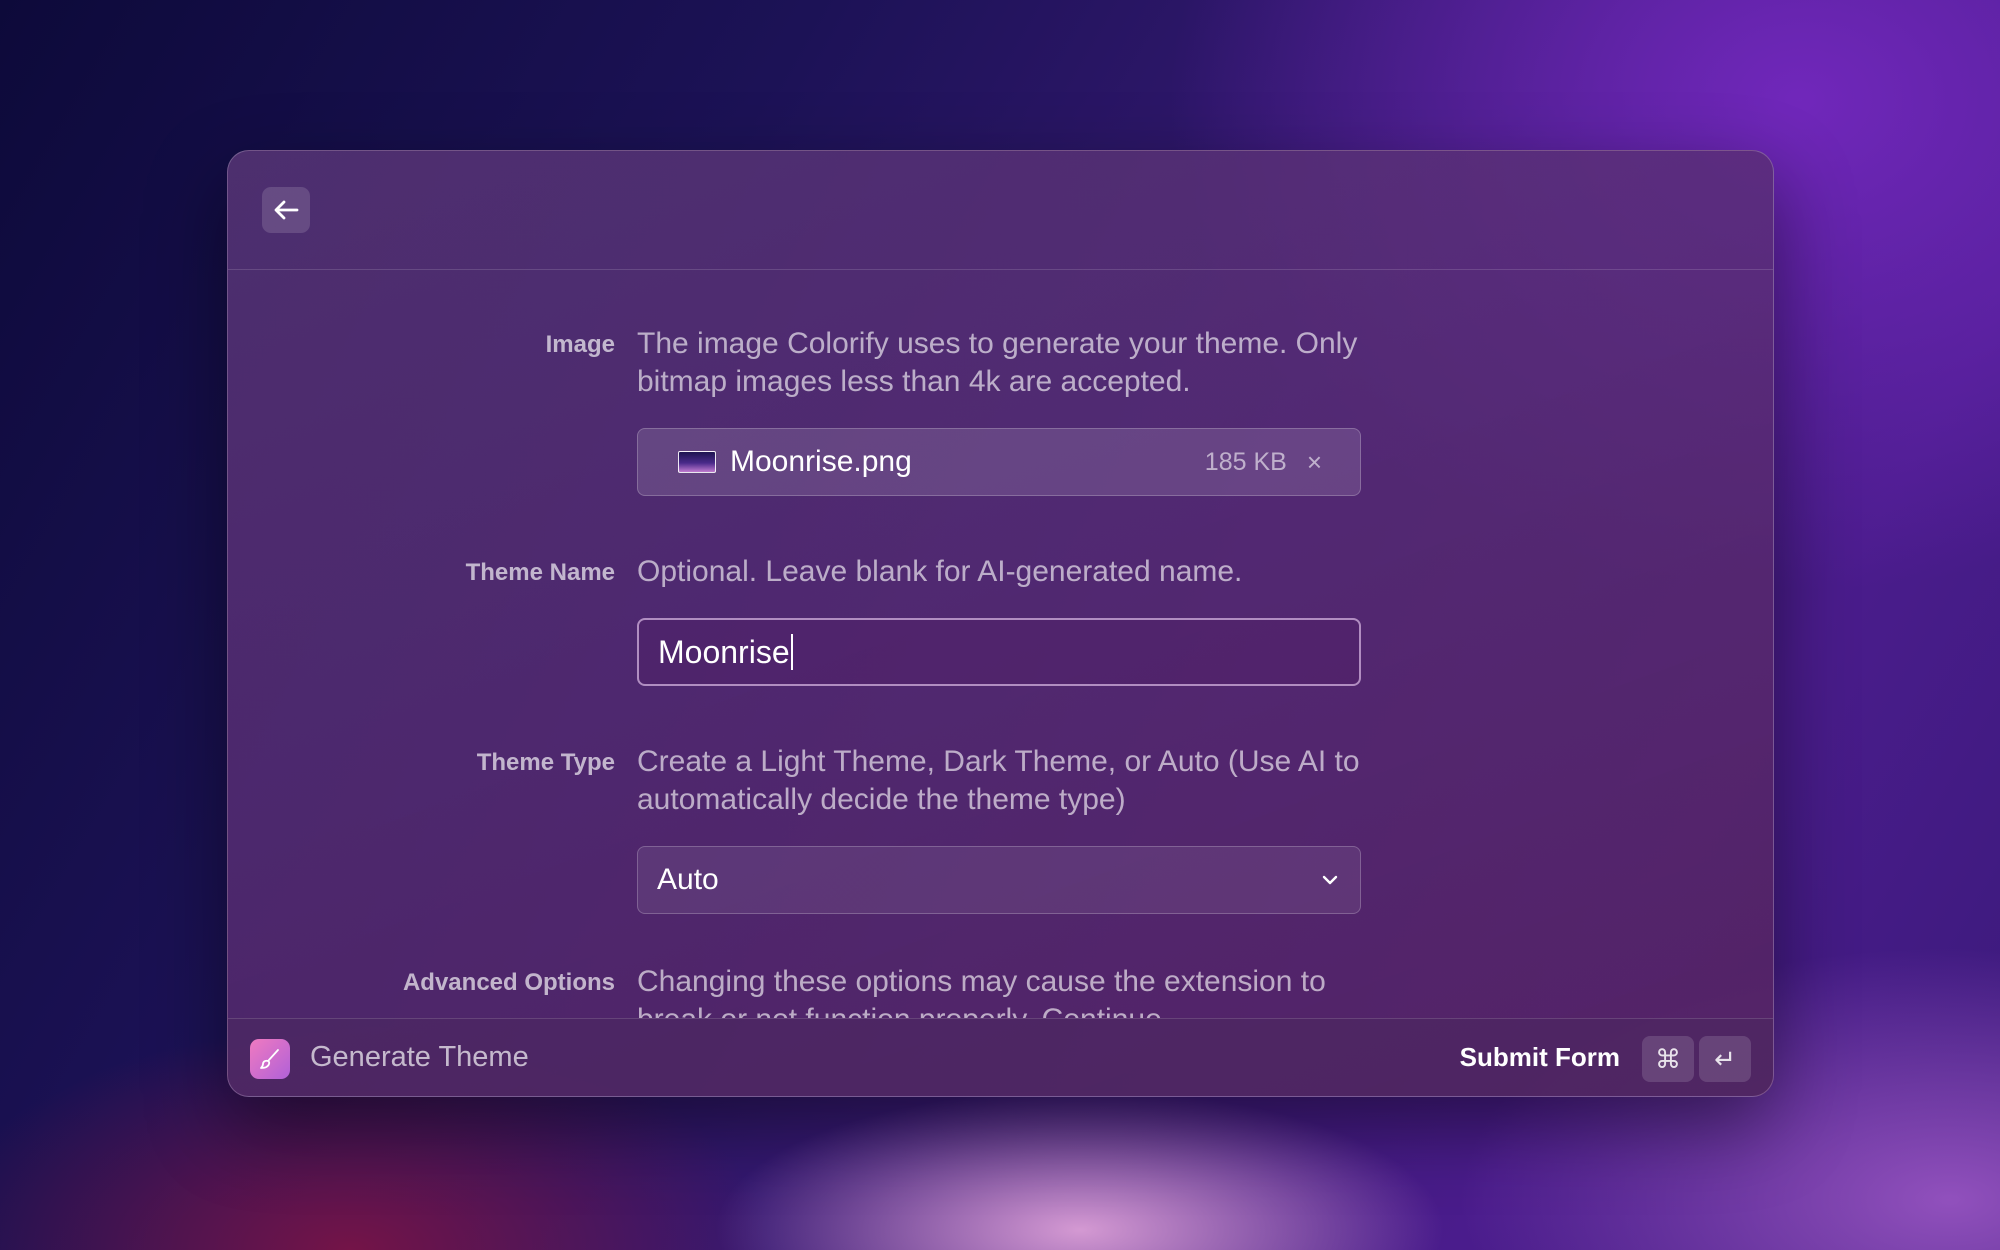 The height and width of the screenshot is (1250, 2000). Describe the element at coordinates (1000, 210) in the screenshot. I see `top-bar` at that location.